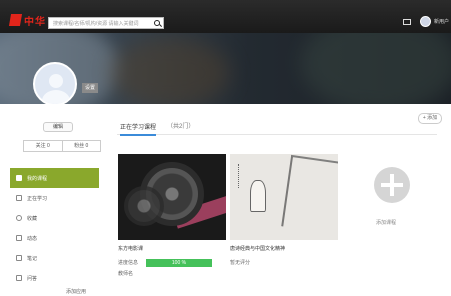 The width and height of the screenshot is (451, 296). Describe the element at coordinates (241, 176) in the screenshot. I see `calligraphy-graphic` at that location.